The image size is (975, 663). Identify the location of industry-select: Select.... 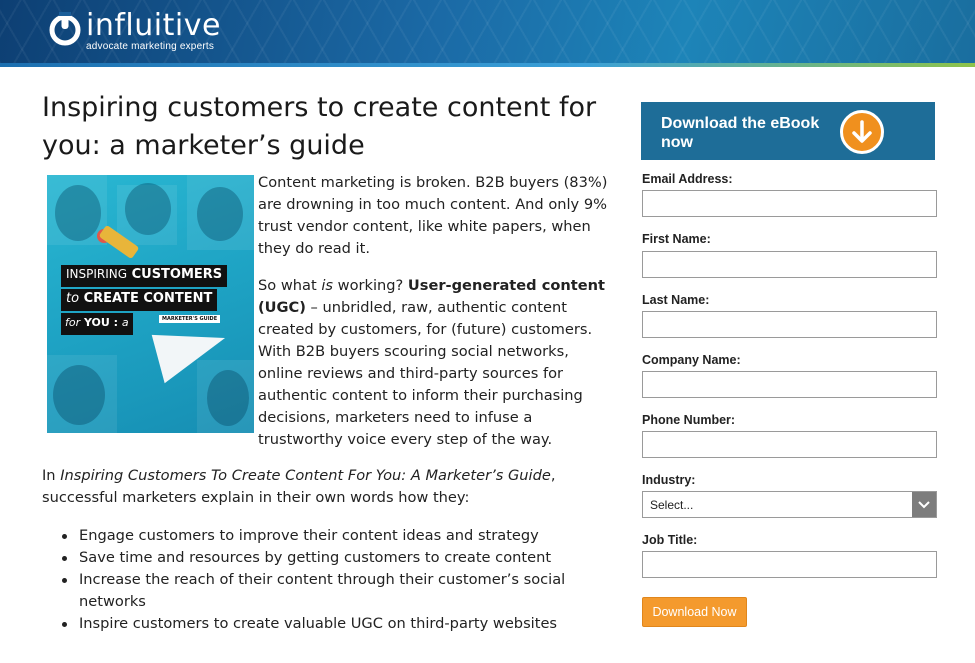
(789, 504).